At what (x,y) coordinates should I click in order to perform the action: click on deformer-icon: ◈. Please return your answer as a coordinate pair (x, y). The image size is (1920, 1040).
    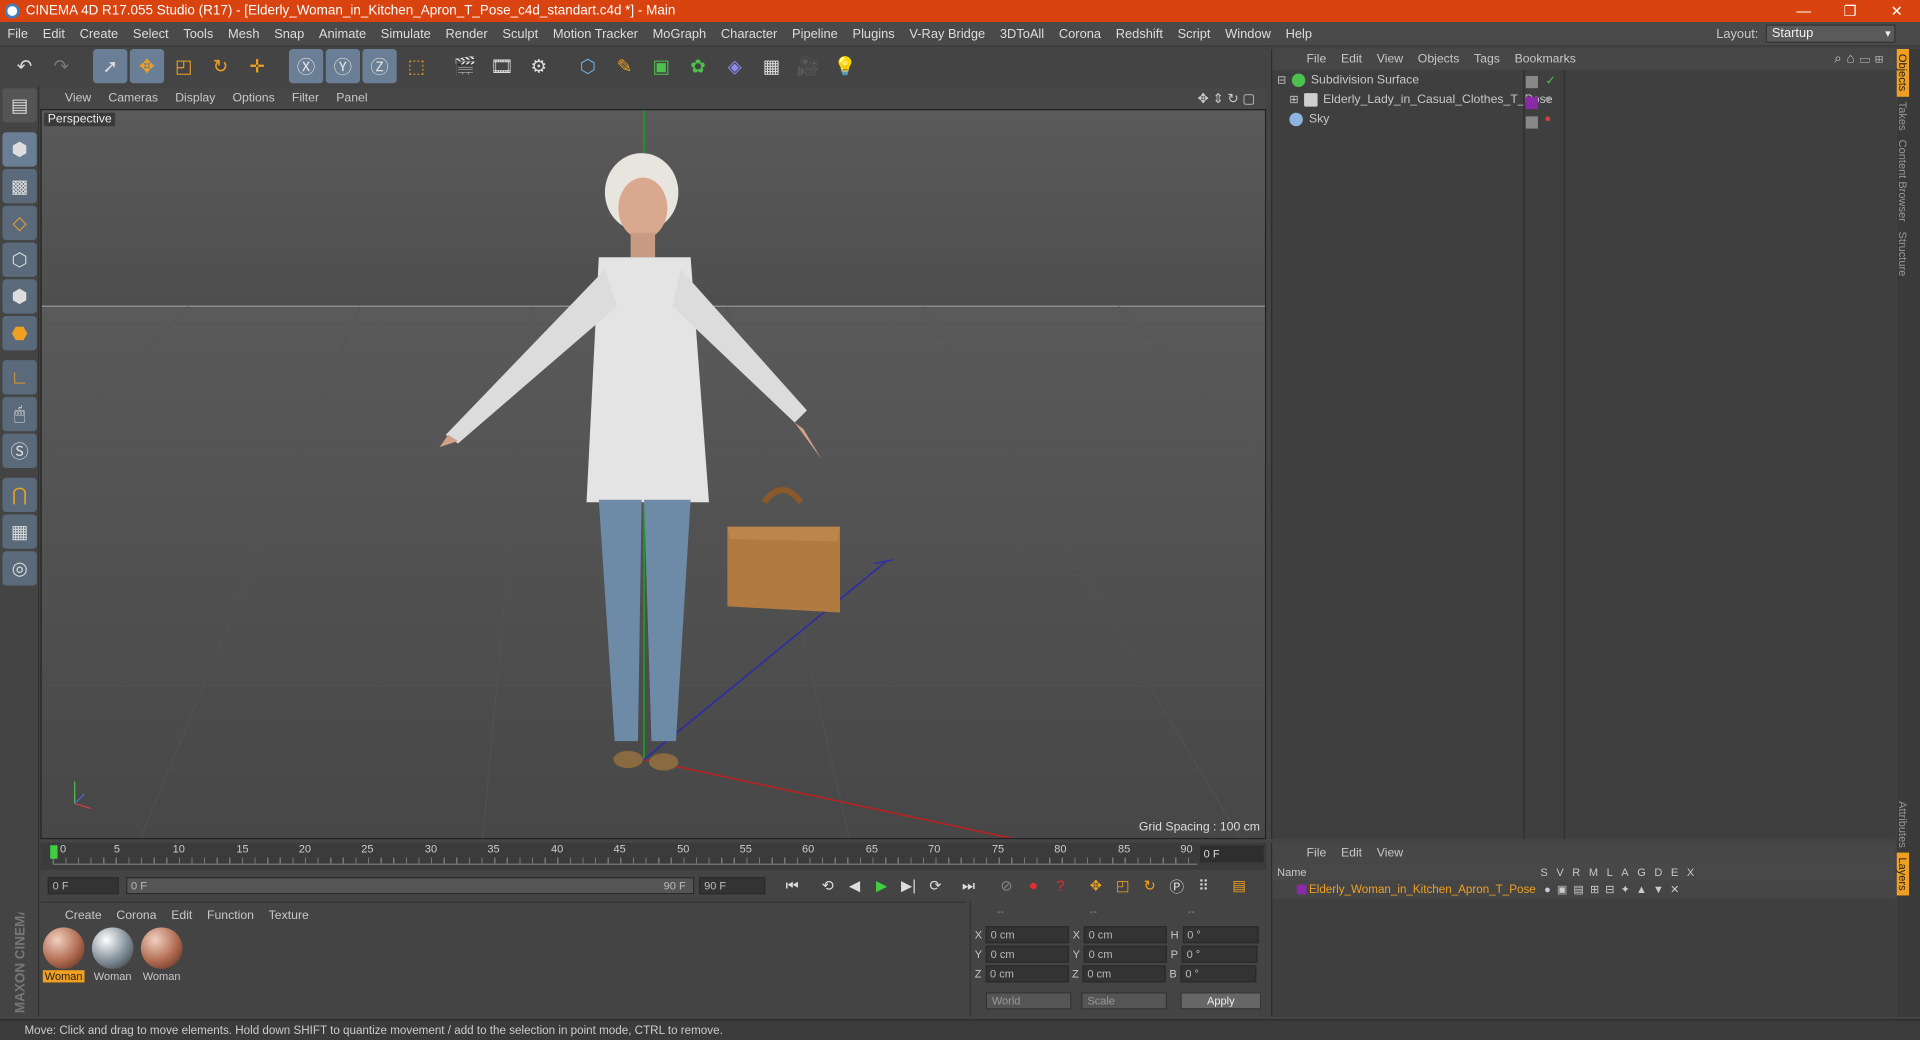
    Looking at the image, I should click on (735, 66).